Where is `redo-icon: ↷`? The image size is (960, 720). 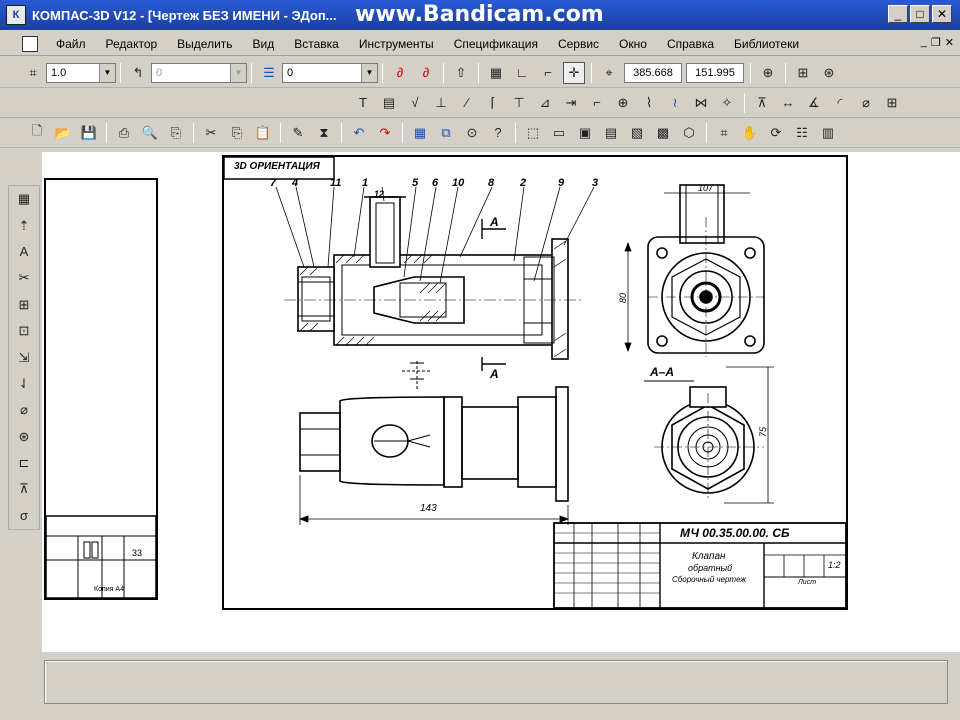
redo-icon: ↷ is located at coordinates (385, 133).